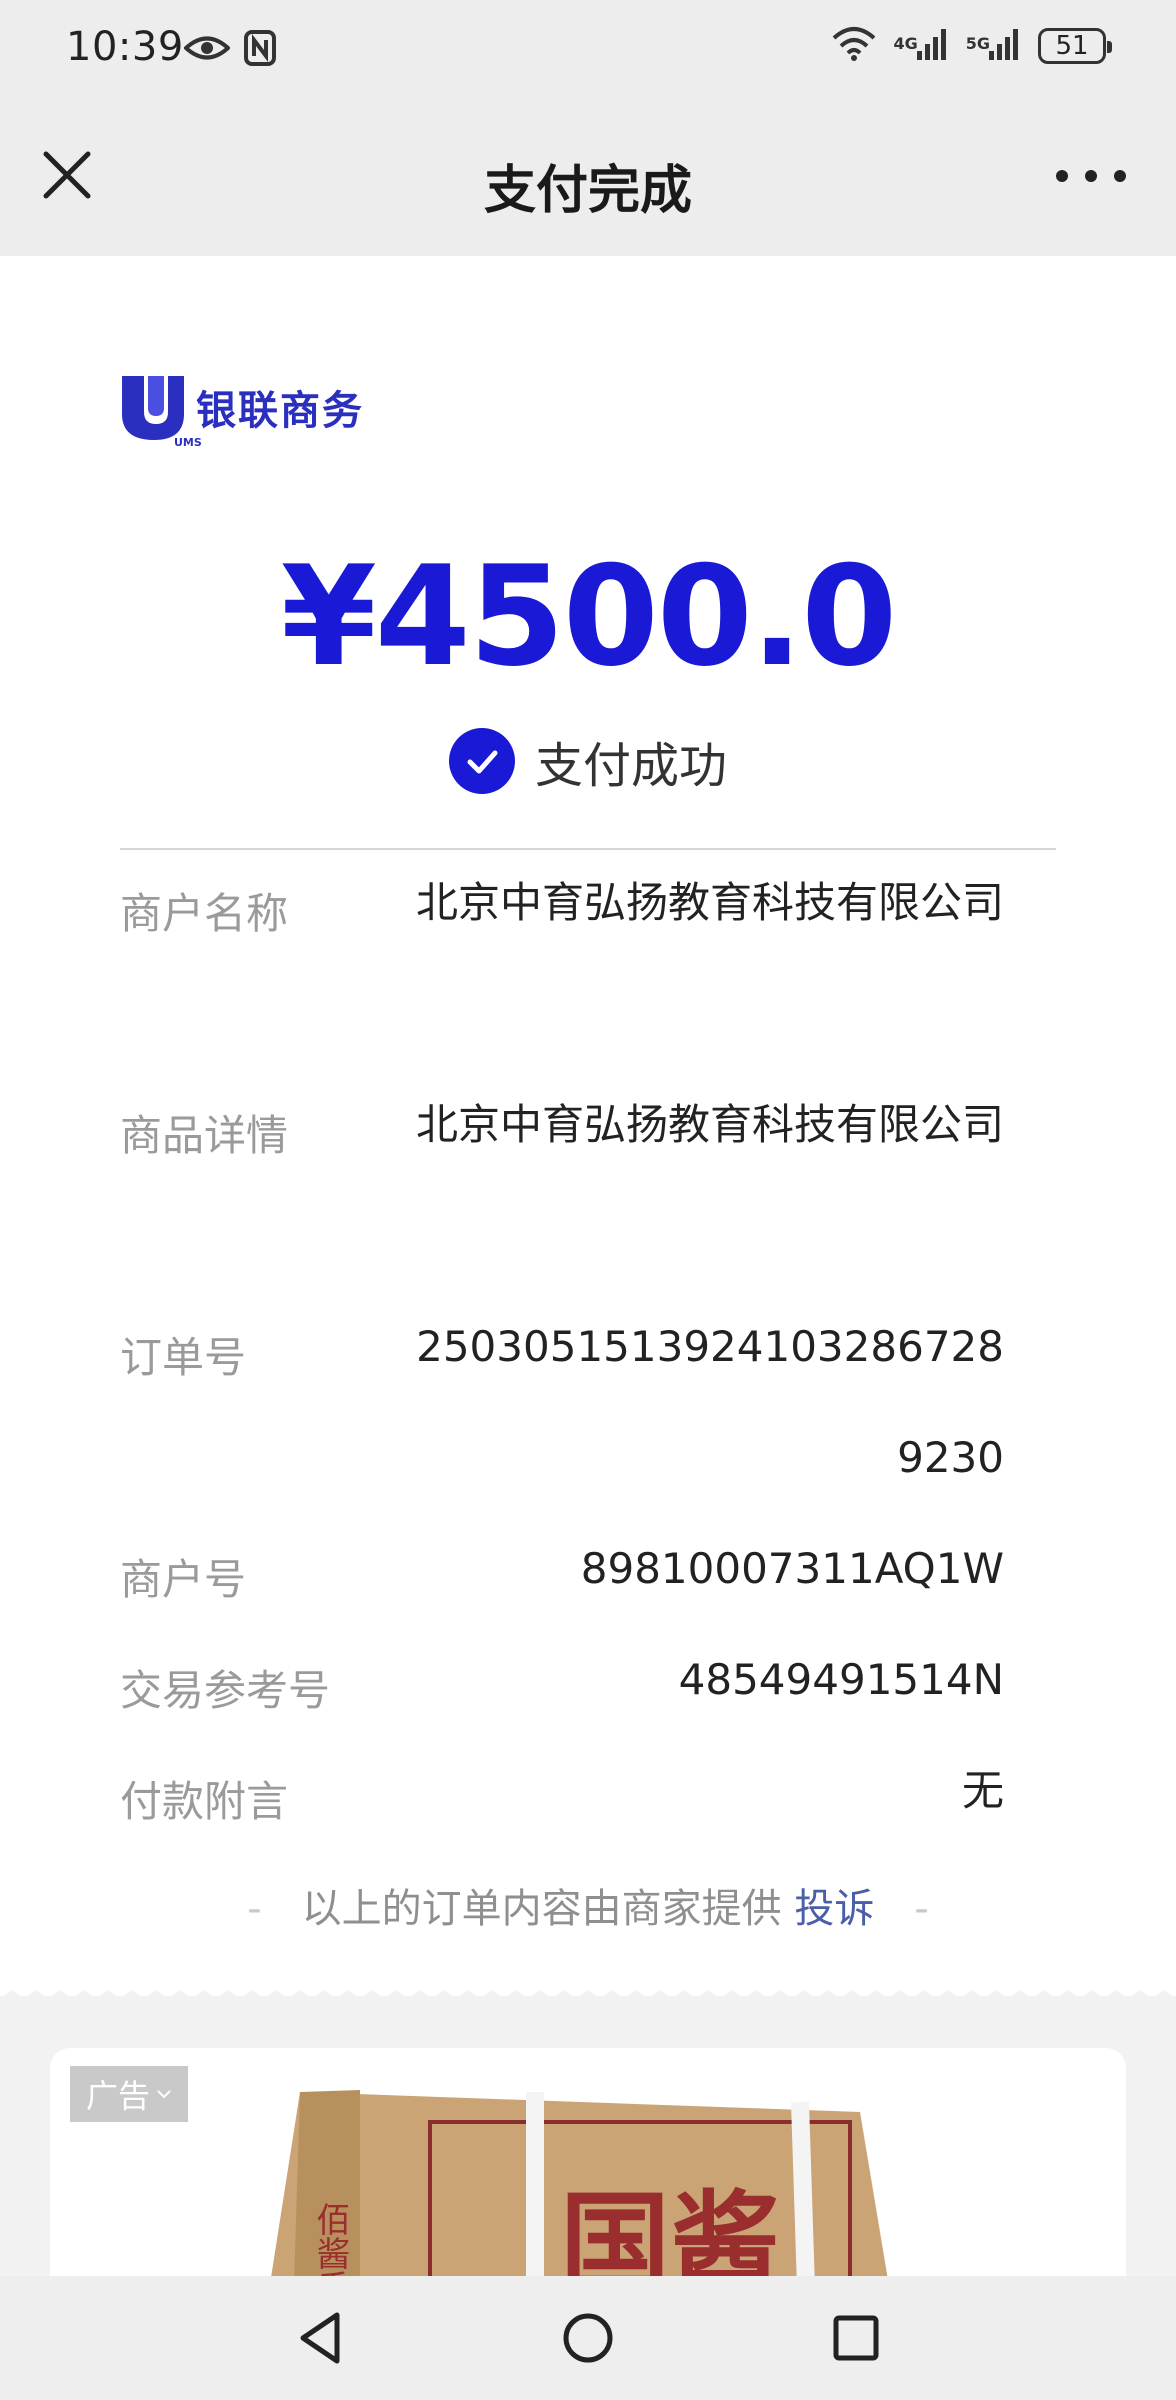 This screenshot has height=2400, width=1176. Describe the element at coordinates (834, 1909) in the screenshot. I see `complain-link: 投诉` at that location.